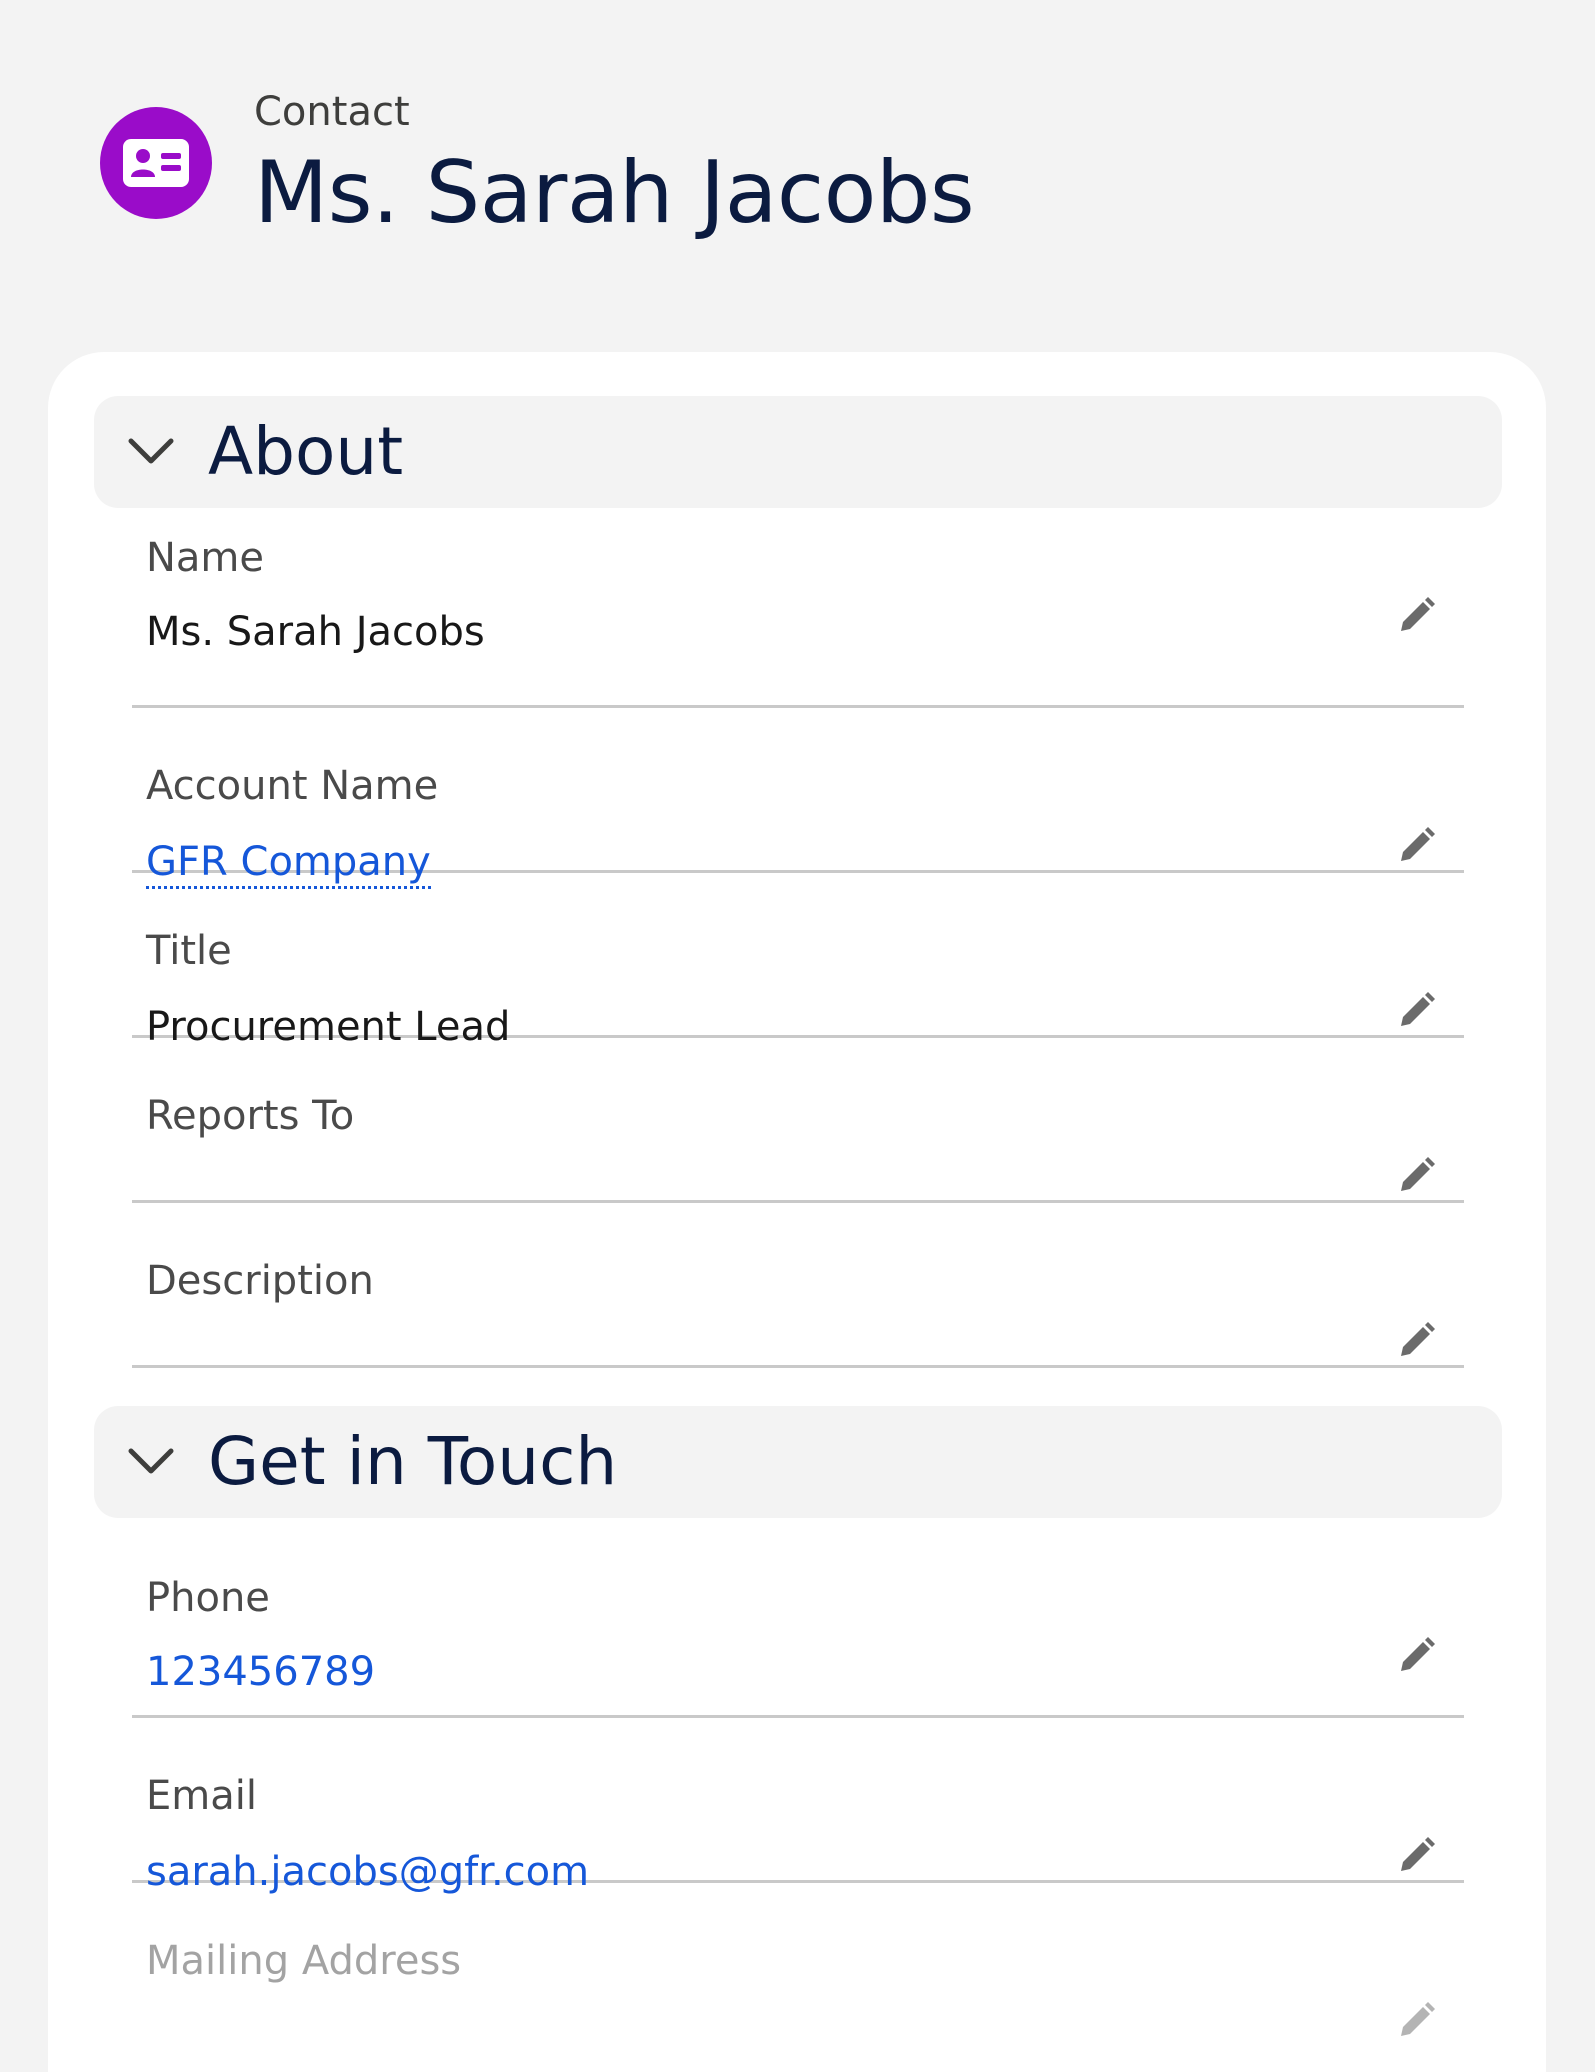 The width and height of the screenshot is (1595, 2072). Describe the element at coordinates (260, 1672) in the screenshot. I see `phone-link: 123456789` at that location.